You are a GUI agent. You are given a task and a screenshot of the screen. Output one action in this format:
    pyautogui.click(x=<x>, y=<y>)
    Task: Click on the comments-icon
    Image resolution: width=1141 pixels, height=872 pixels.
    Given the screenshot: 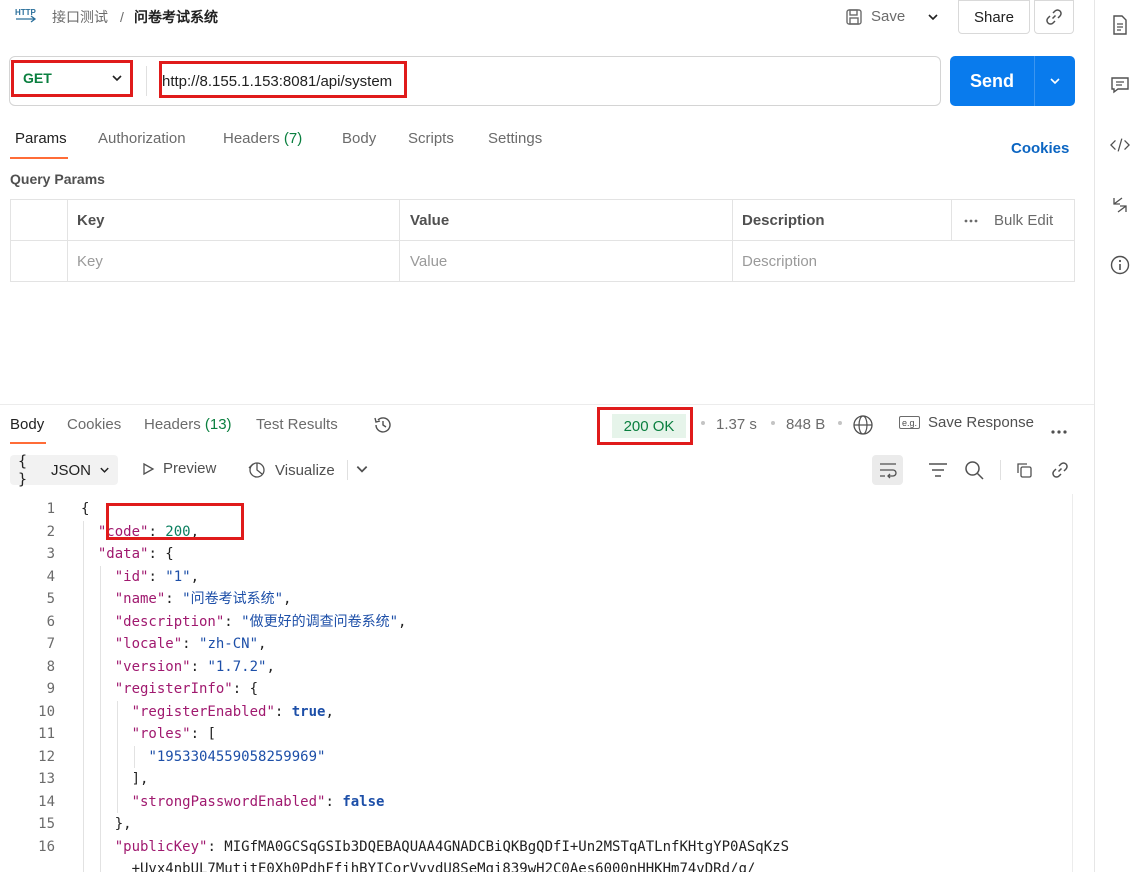 What is the action you would take?
    pyautogui.click(x=1120, y=85)
    